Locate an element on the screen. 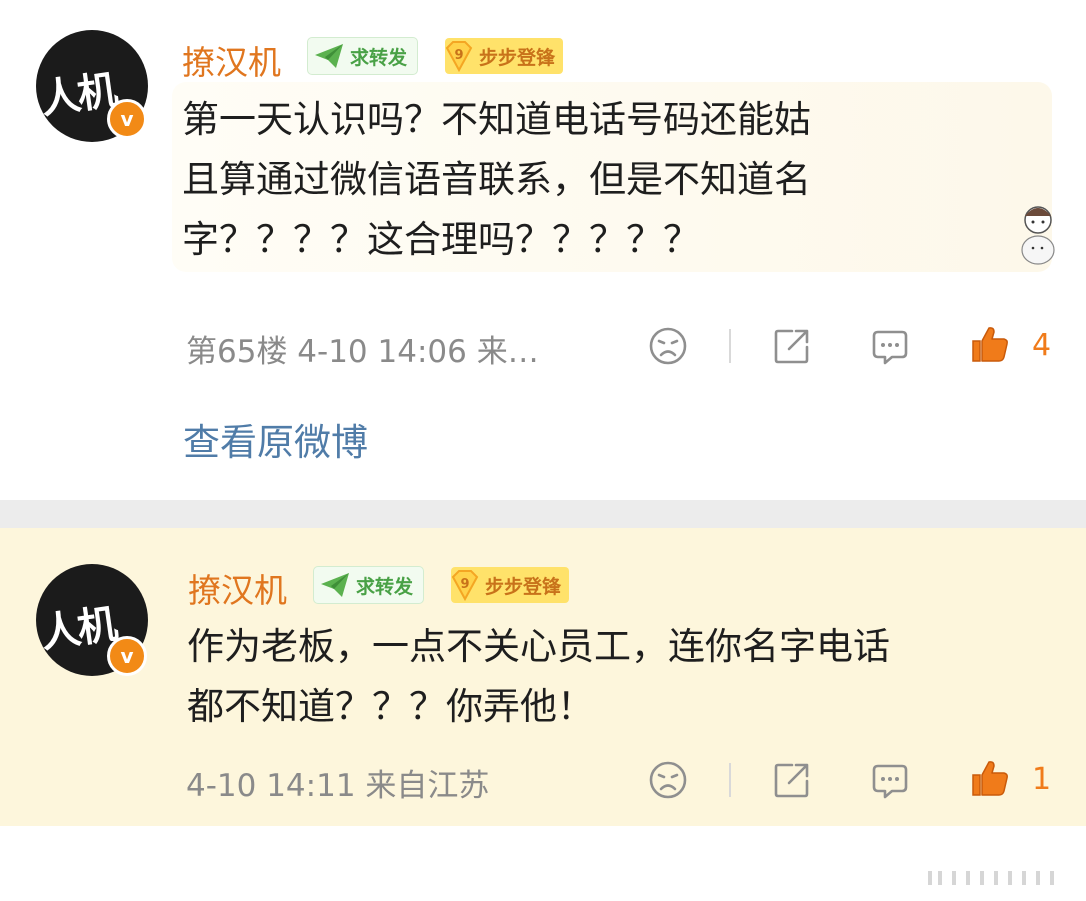 This screenshot has width=1086, height=901. comment-text-line: 作为老板，一点不关心员工，连你名字电话 is located at coordinates (538, 646).